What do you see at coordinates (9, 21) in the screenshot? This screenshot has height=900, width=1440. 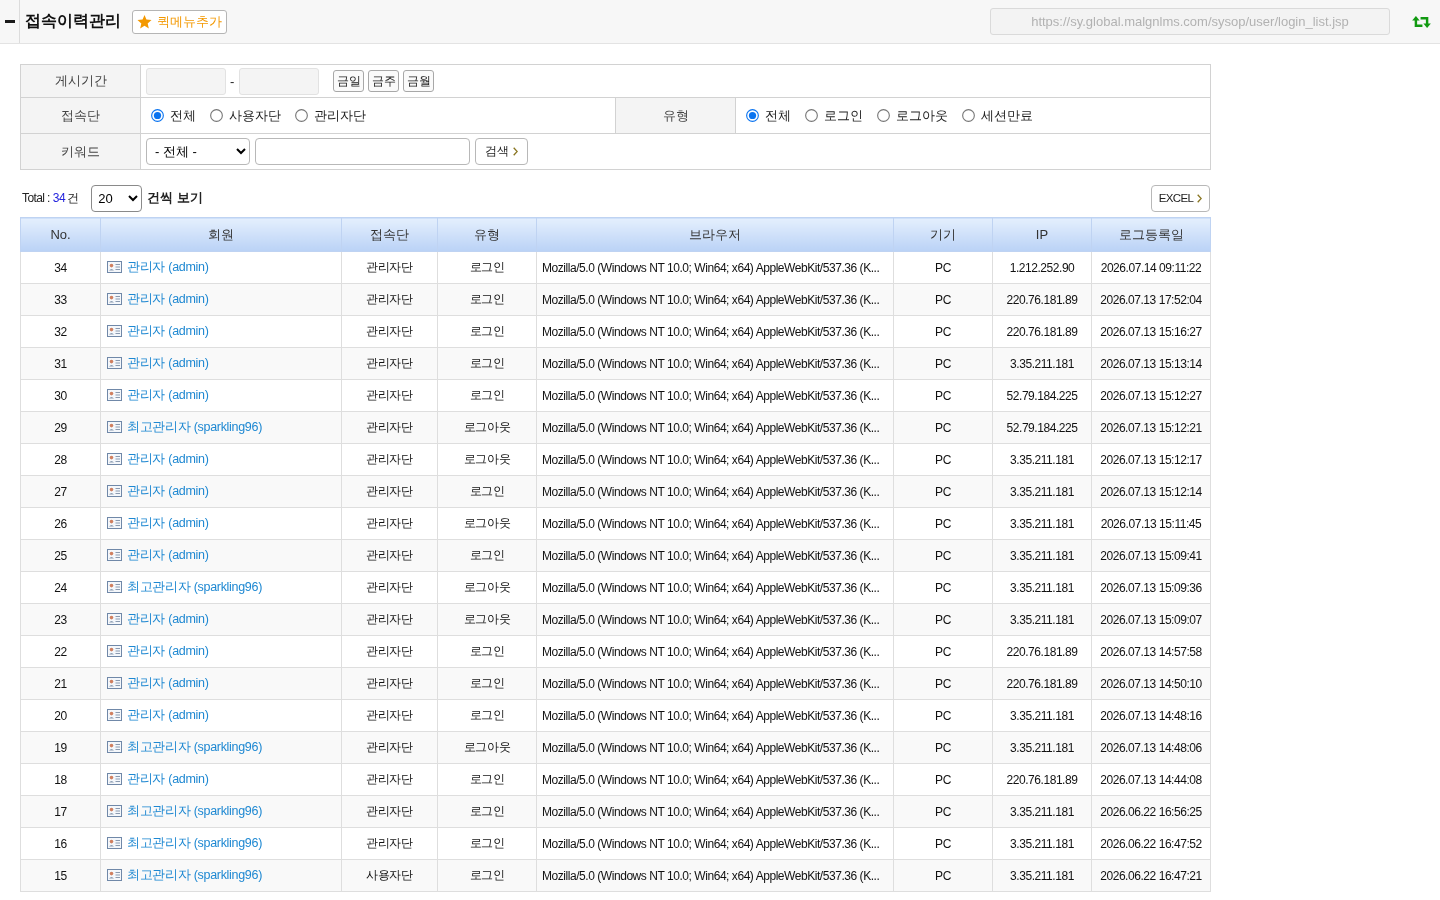 I see `minus-icon` at bounding box center [9, 21].